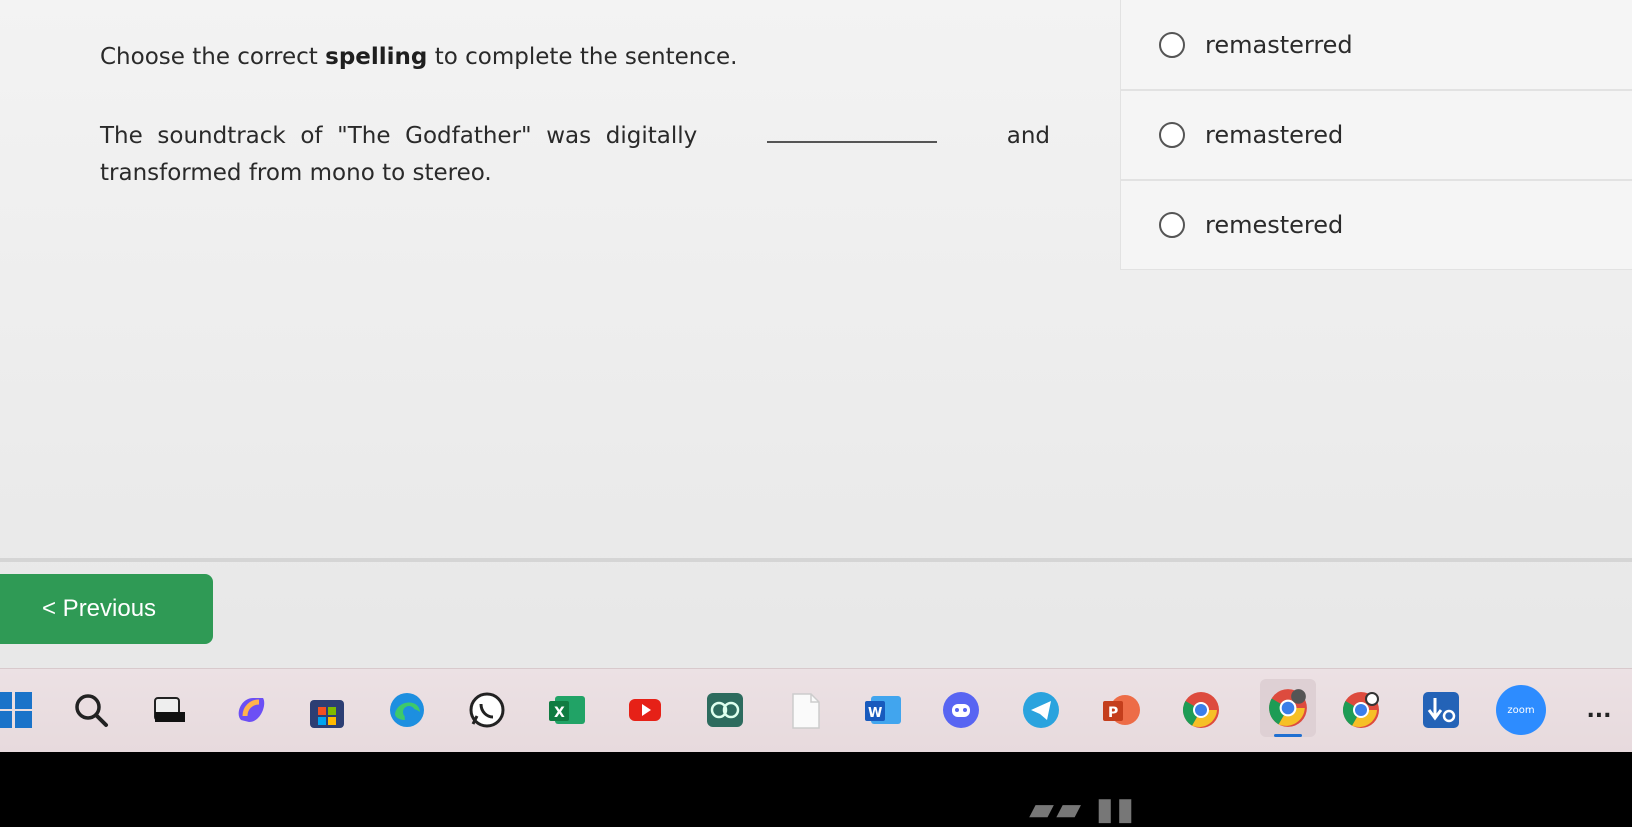 This screenshot has height=827, width=1632. I want to click on file-icon, so click(805, 710).